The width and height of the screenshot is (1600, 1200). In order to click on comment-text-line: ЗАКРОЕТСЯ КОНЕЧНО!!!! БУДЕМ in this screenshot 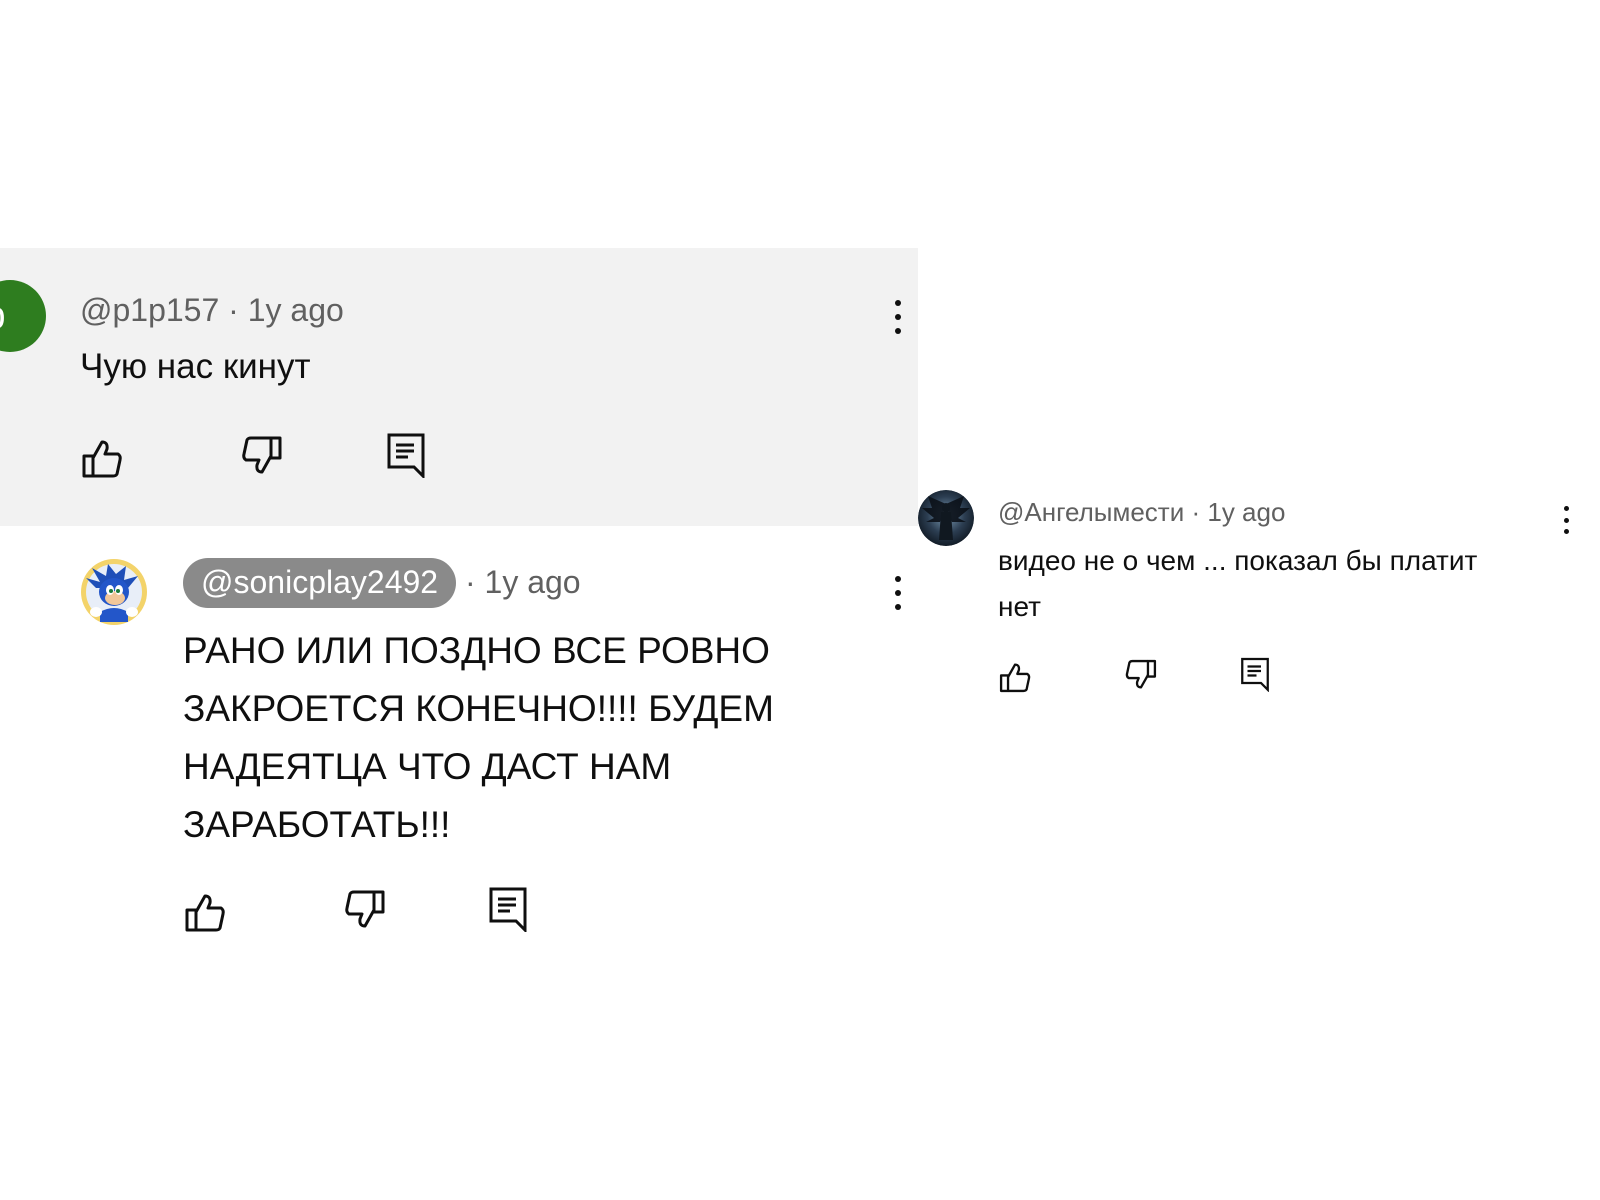, I will do `click(478, 708)`.